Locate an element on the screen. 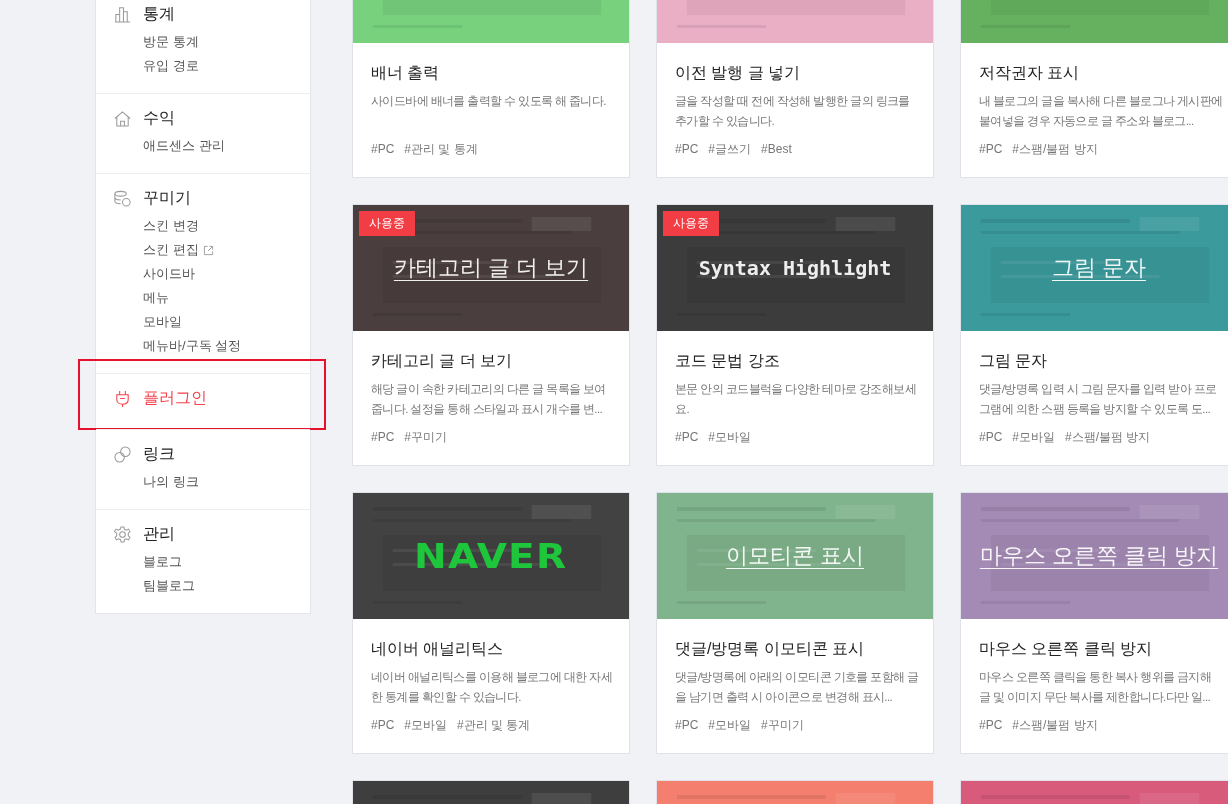 The image size is (1228, 804). plugin-description: 글을 작성할 때 전에 작성해 발행한 글의 링크를 추가할 수 있습니다. is located at coordinates (793, 111).